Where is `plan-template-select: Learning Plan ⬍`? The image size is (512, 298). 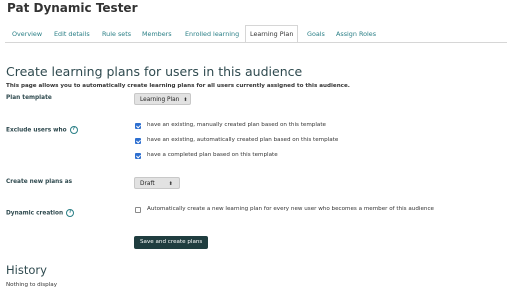 plan-template-select: Learning Plan ⬍ is located at coordinates (162, 99).